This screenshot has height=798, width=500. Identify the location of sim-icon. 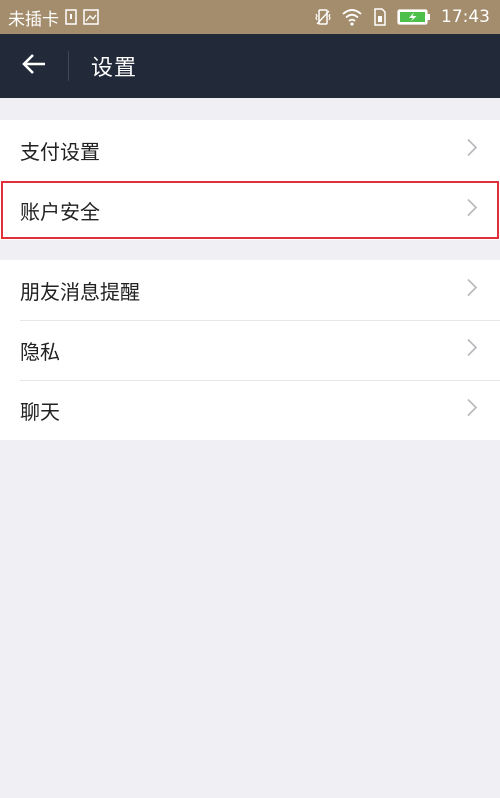
(71, 17).